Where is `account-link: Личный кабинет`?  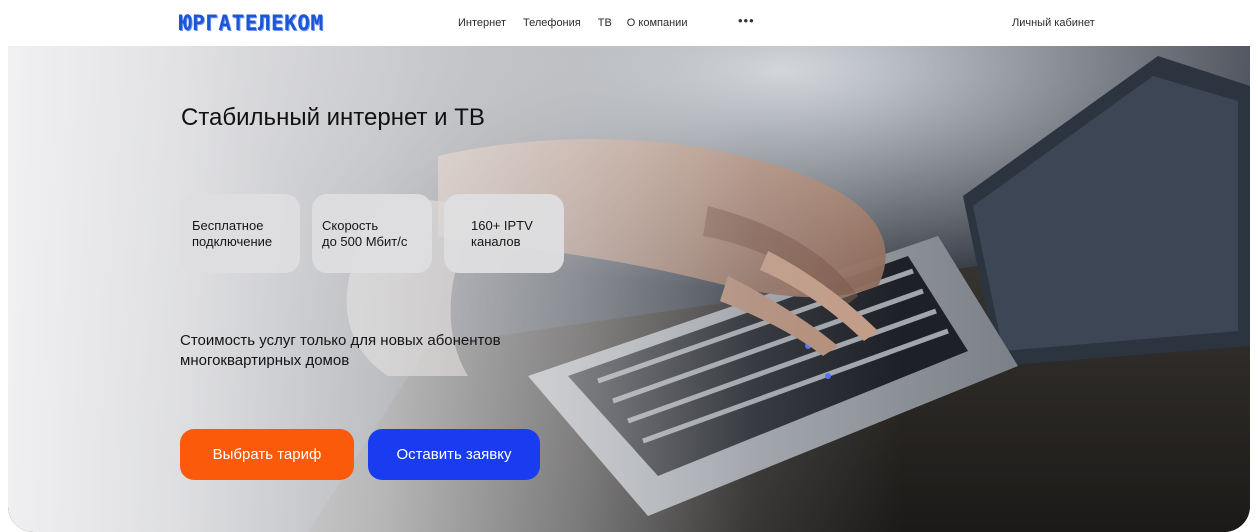
account-link: Личный кабинет is located at coordinates (1053, 23).